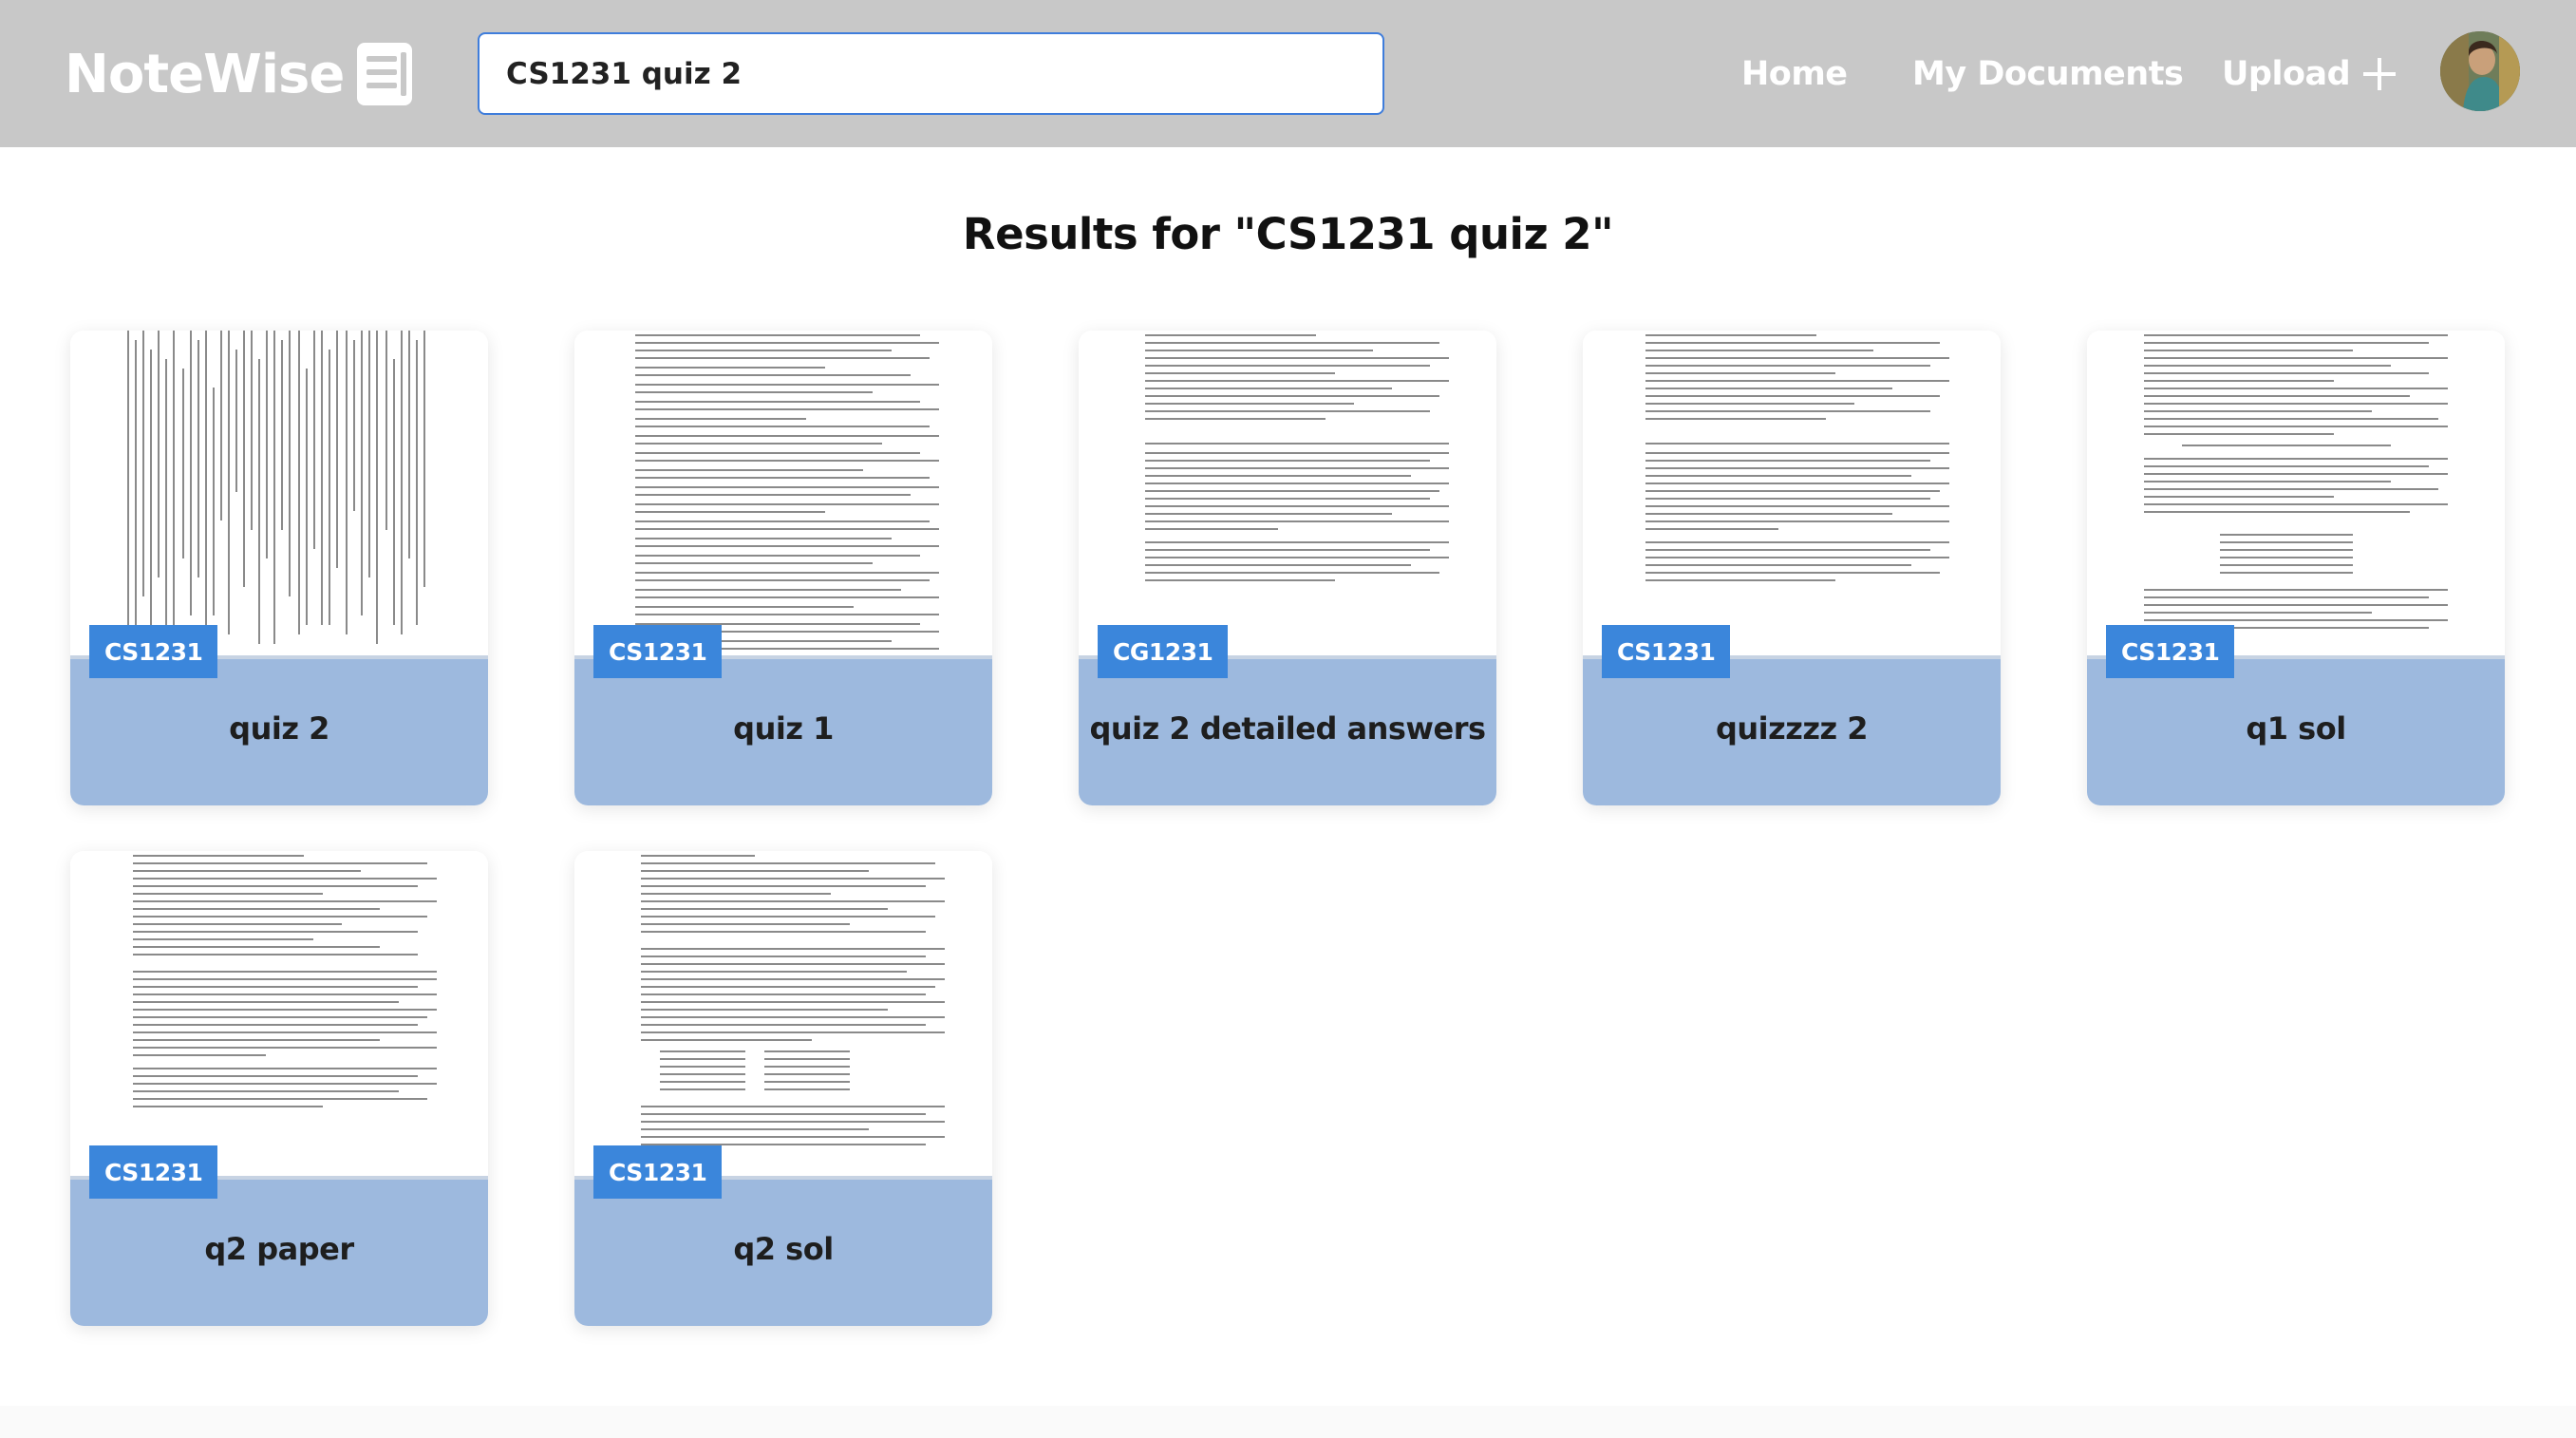  Describe the element at coordinates (1287, 729) in the screenshot. I see `card-title: quiz 2 detailed answers` at that location.